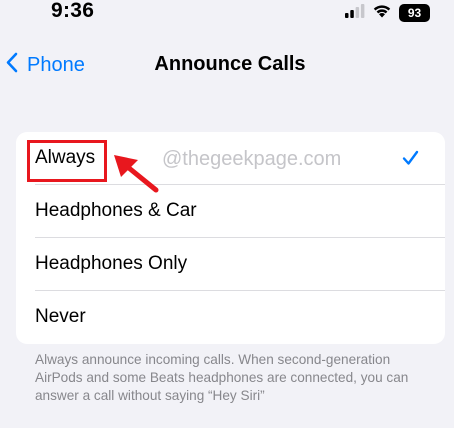  I want to click on navigation-bar: Phone Announce Calls, so click(227, 65).